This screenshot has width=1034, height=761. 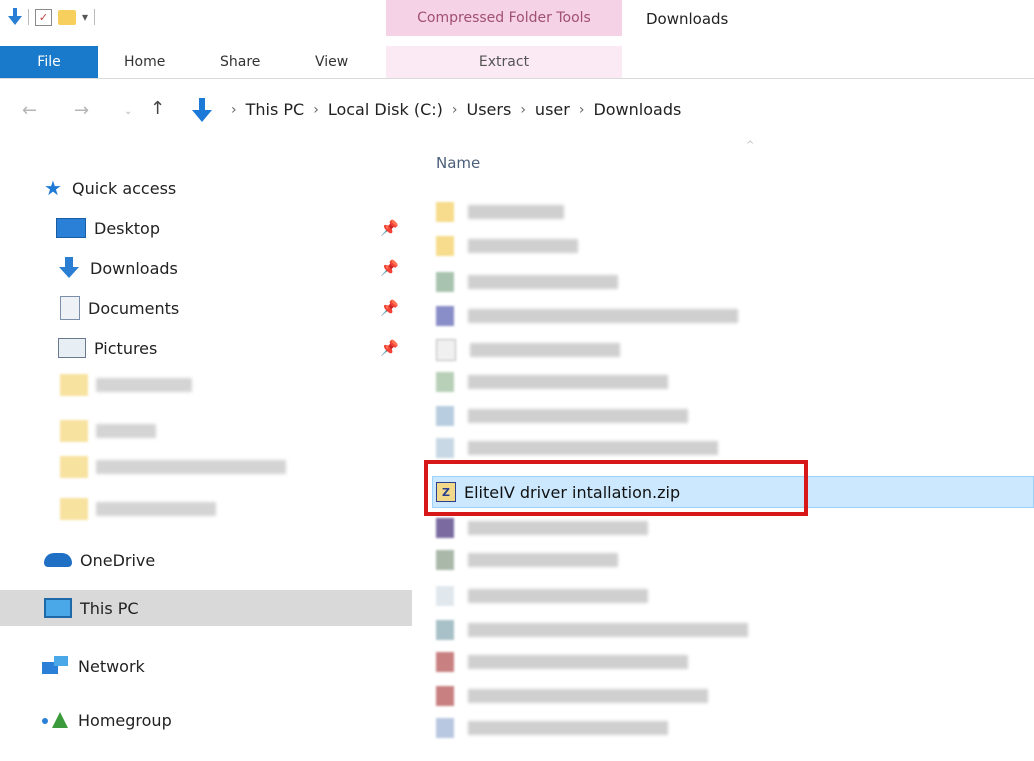 I want to click on up-arrow-icon: ↑, so click(x=157, y=108).